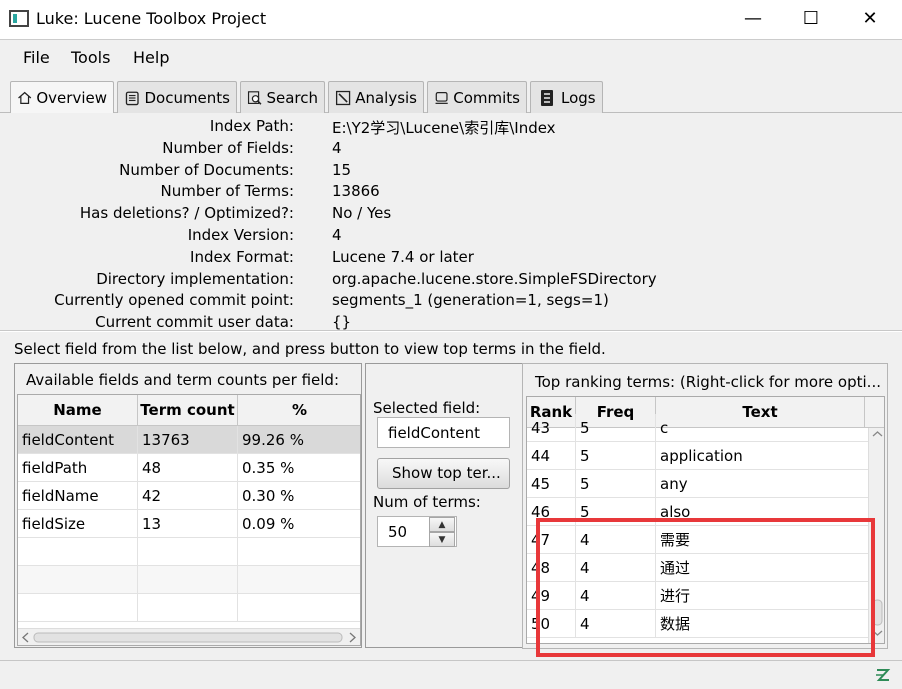 Image resolution: width=902 pixels, height=689 pixels. I want to click on rank-cell: 47, so click(551, 540).